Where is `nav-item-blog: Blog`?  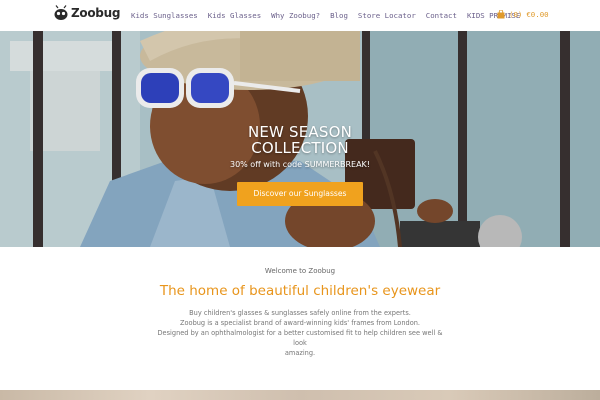 nav-item-blog: Blog is located at coordinates (339, 15).